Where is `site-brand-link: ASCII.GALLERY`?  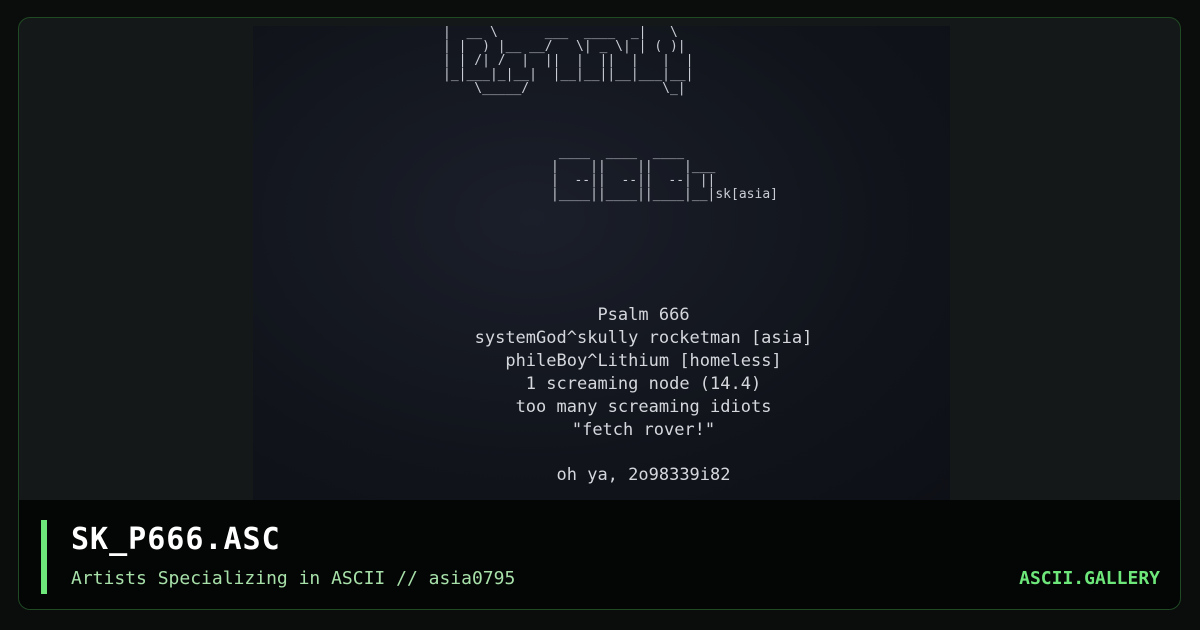 site-brand-link: ASCII.GALLERY is located at coordinates (1089, 578).